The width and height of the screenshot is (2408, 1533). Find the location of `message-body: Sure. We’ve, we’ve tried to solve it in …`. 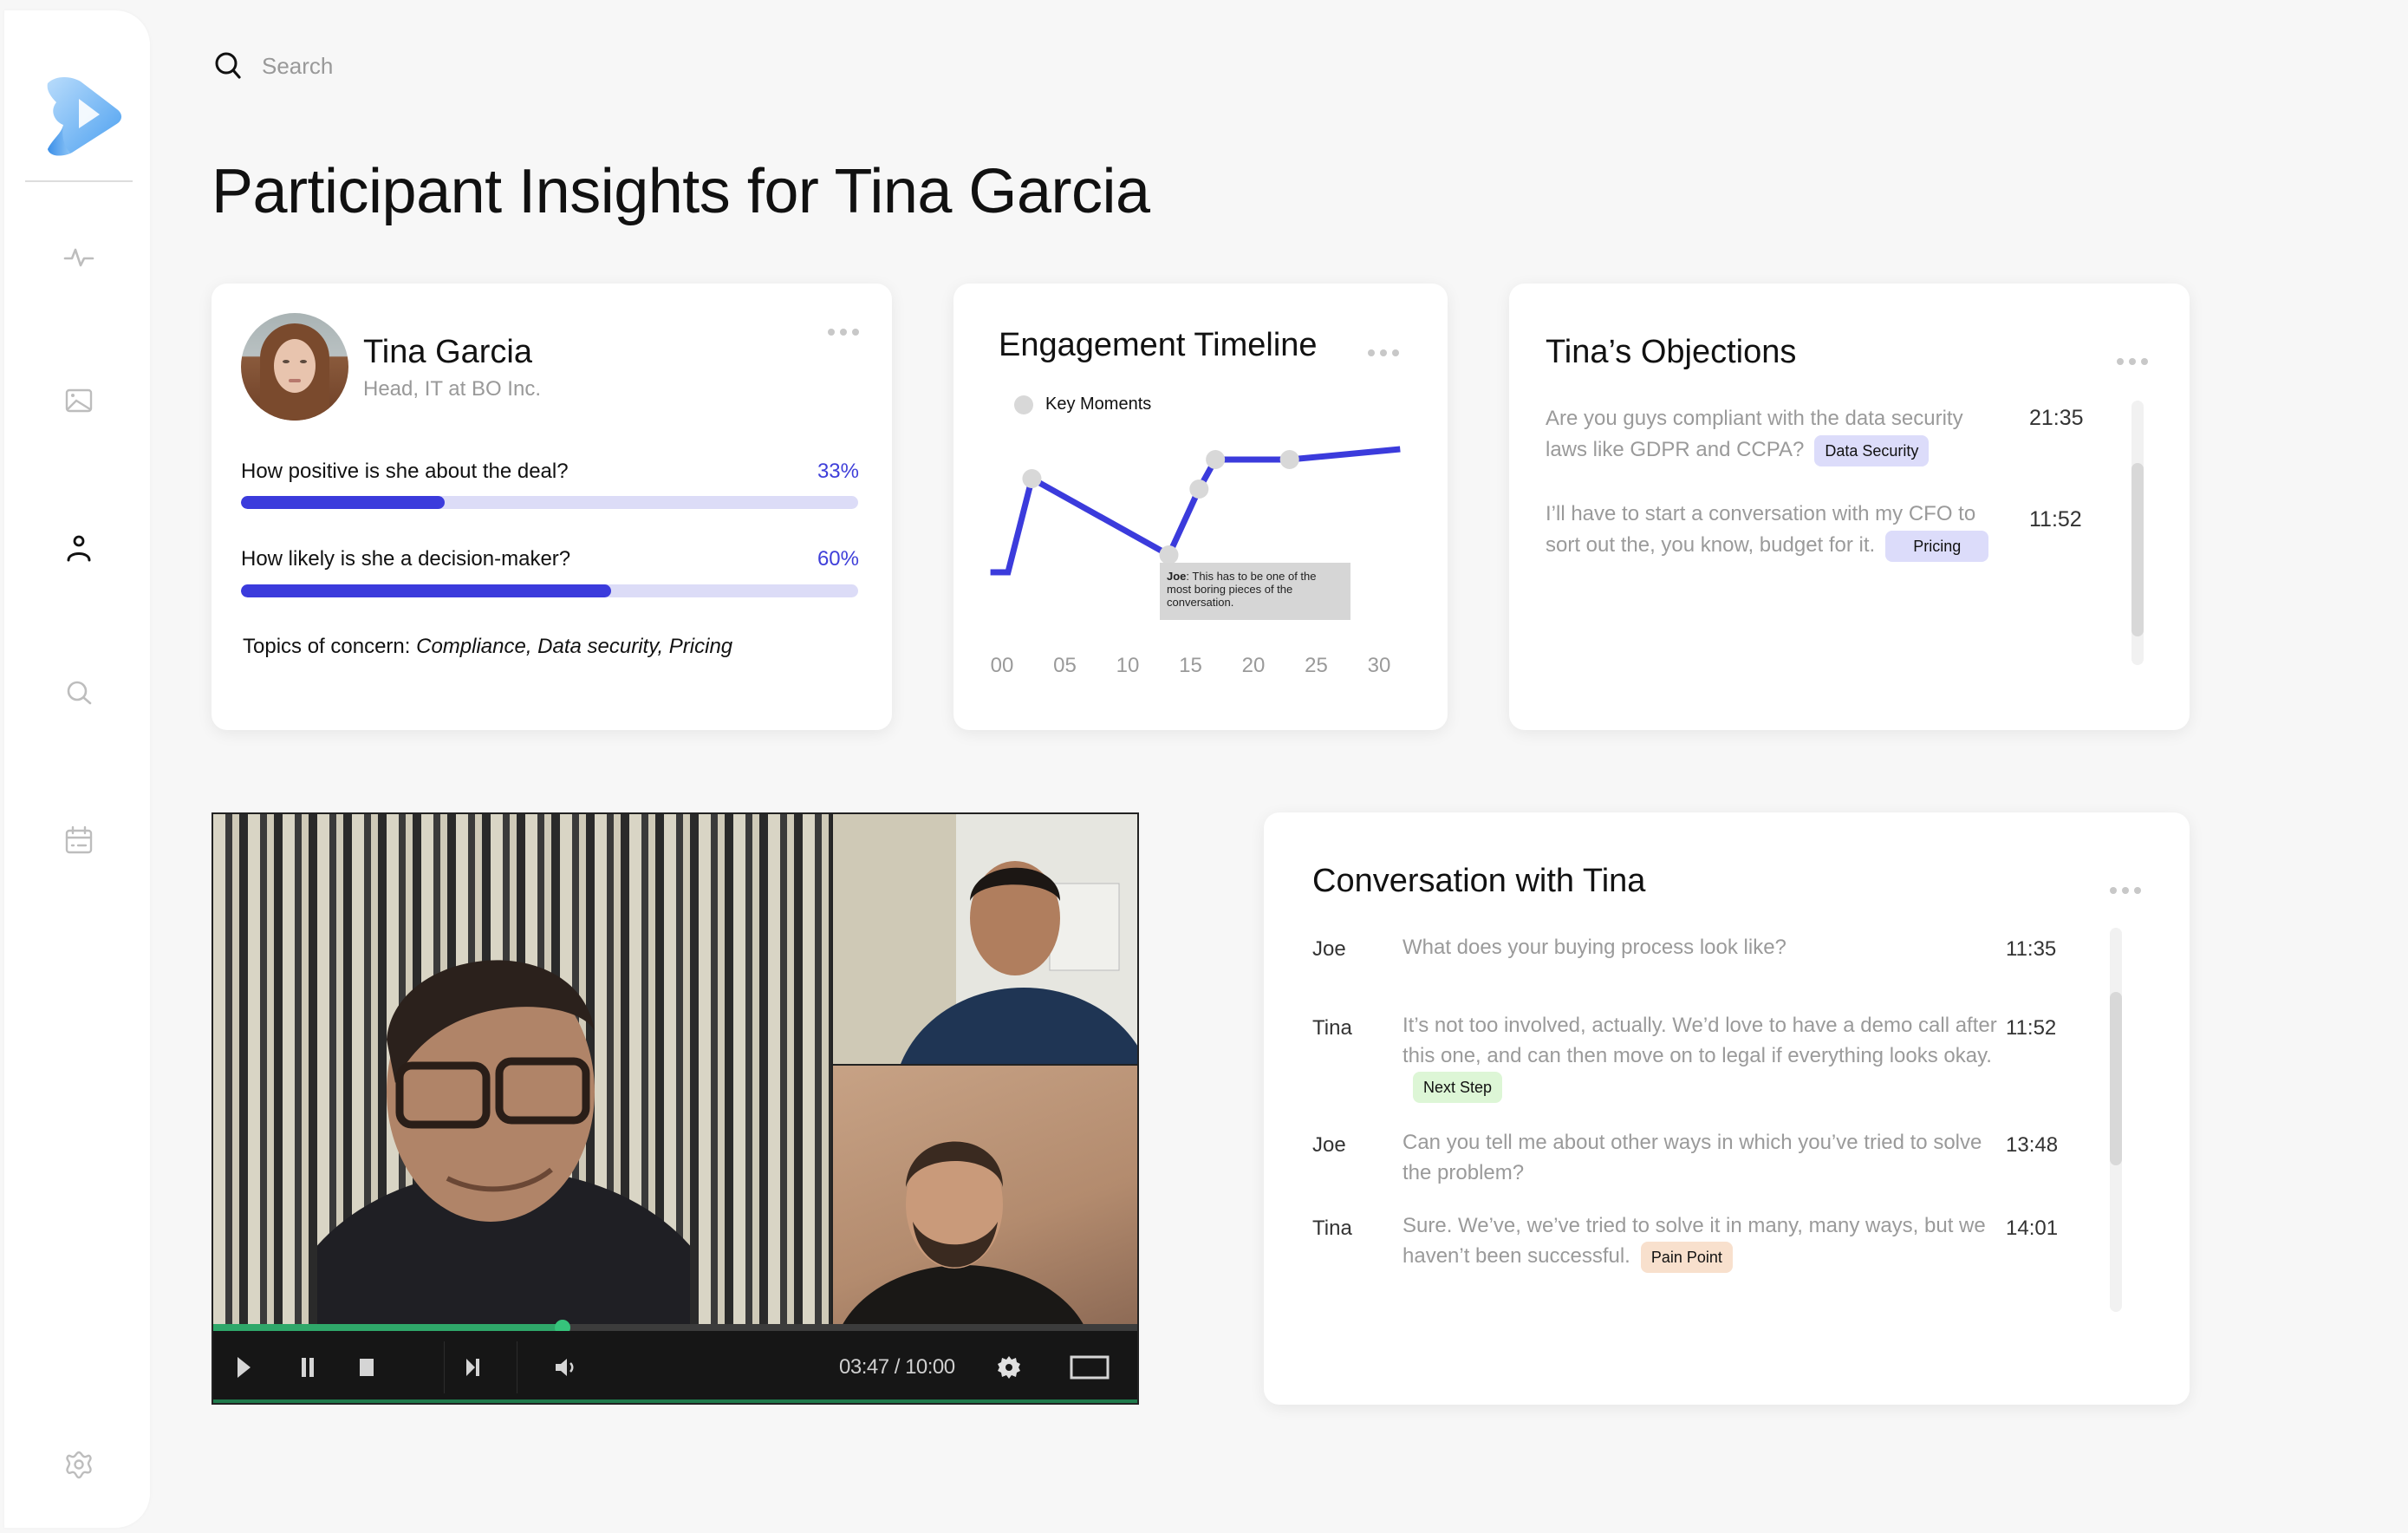

message-body: Sure. We’ve, we’ve tried to solve it in … is located at coordinates (1701, 1241).